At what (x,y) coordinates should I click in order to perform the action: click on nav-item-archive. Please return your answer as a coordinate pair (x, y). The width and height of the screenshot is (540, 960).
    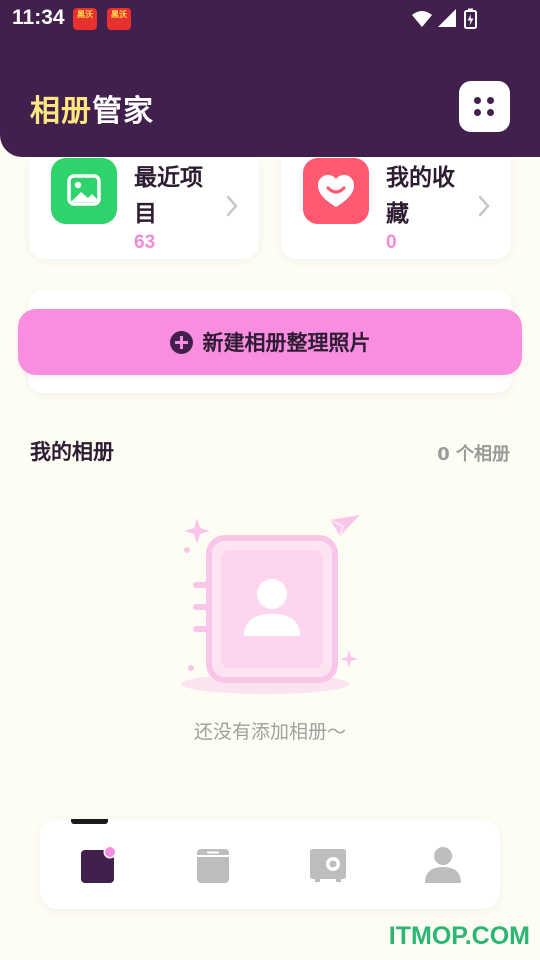
    Looking at the image, I should click on (212, 864).